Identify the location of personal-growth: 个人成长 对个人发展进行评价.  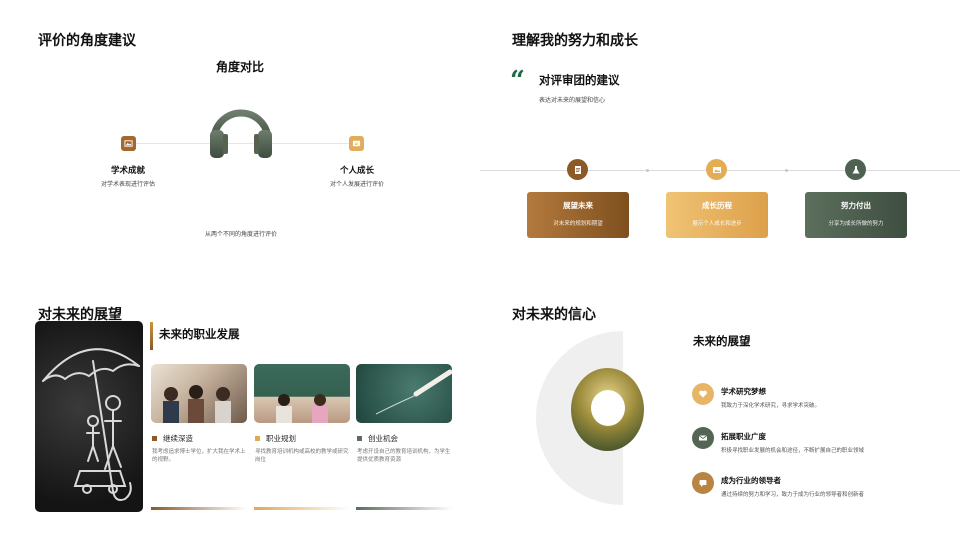
(357, 176).